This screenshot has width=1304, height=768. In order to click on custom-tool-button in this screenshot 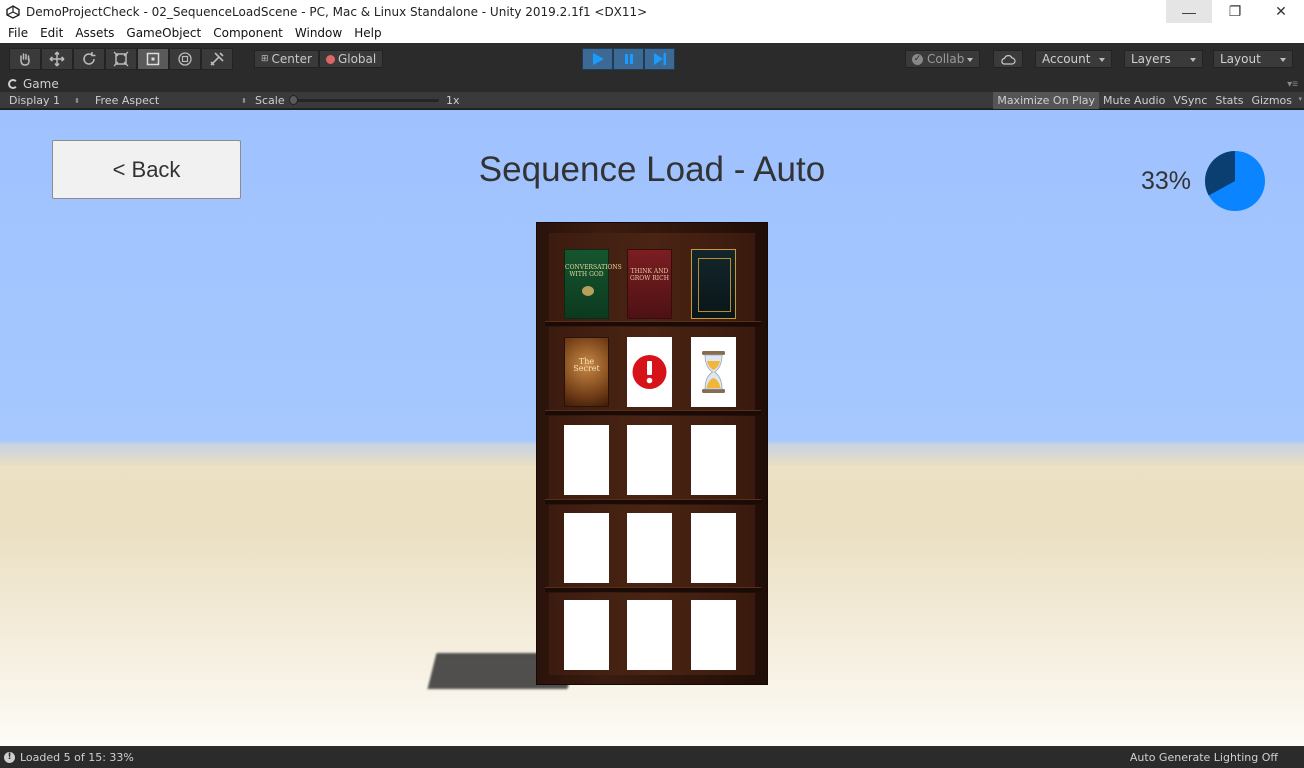, I will do `click(217, 59)`.